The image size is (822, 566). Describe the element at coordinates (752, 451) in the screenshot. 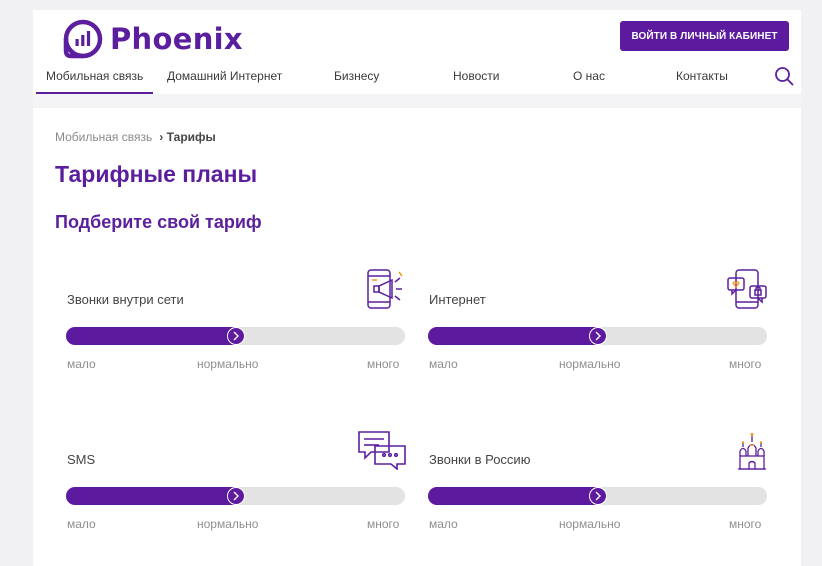

I see `kremlin-cathedral-icon` at that location.